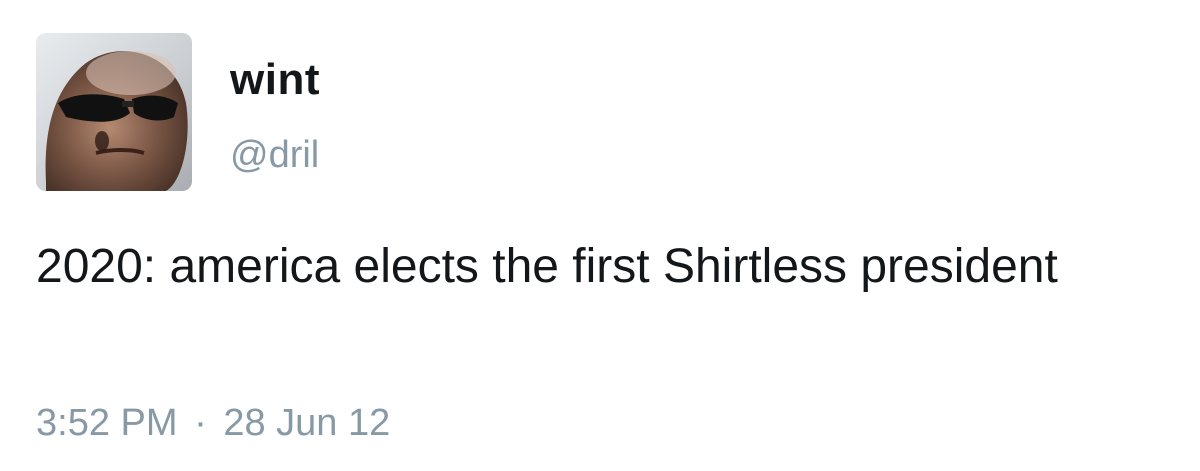 This screenshot has width=1200, height=471. What do you see at coordinates (213, 423) in the screenshot?
I see `tweet-timestamp: 3:52 PM · 28 Jun 12` at bounding box center [213, 423].